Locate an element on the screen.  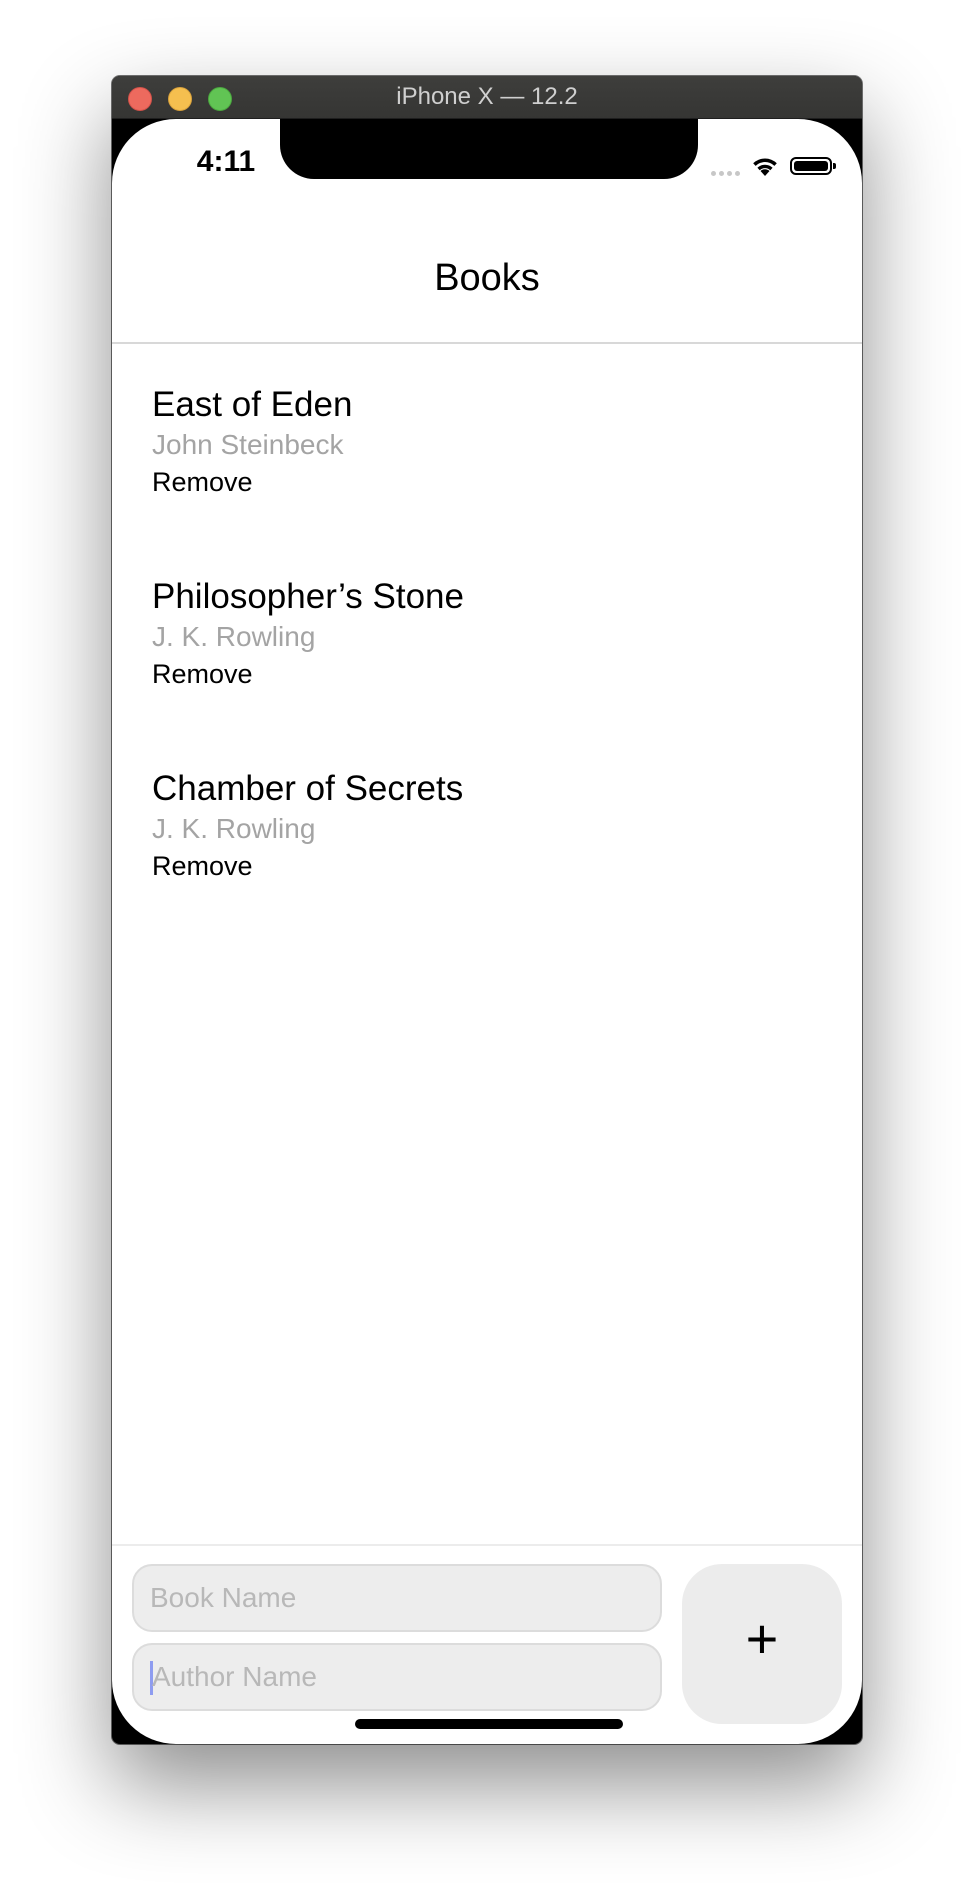
battery-icon is located at coordinates (813, 166).